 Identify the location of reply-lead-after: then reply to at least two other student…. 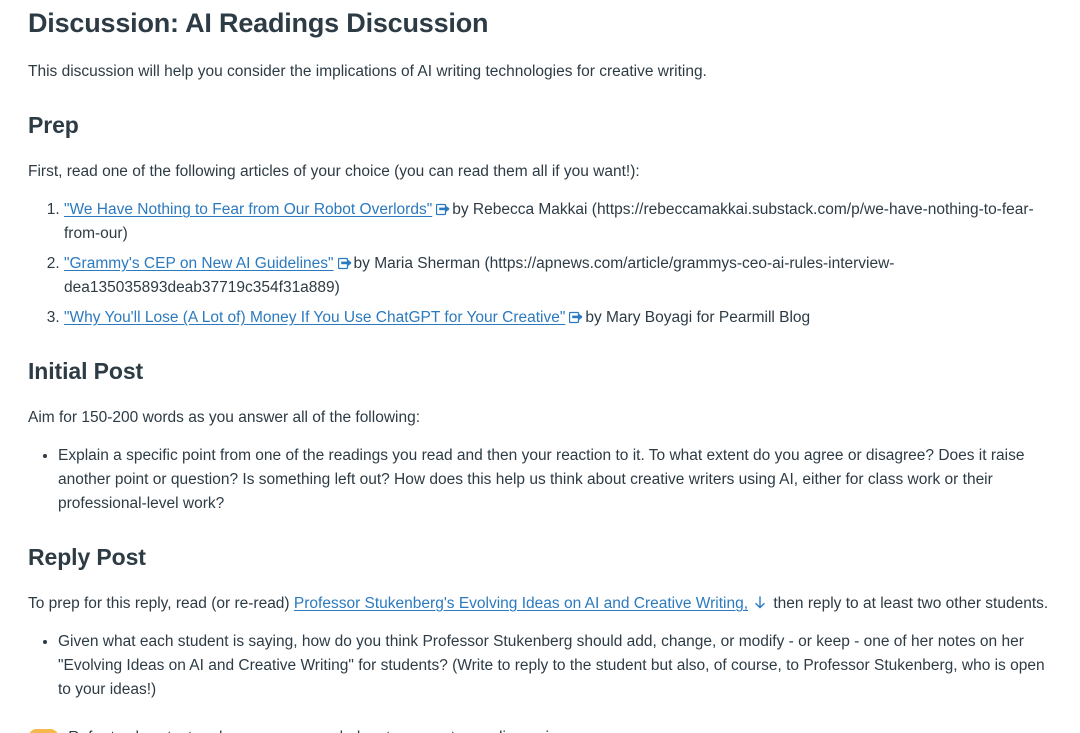
(909, 603).